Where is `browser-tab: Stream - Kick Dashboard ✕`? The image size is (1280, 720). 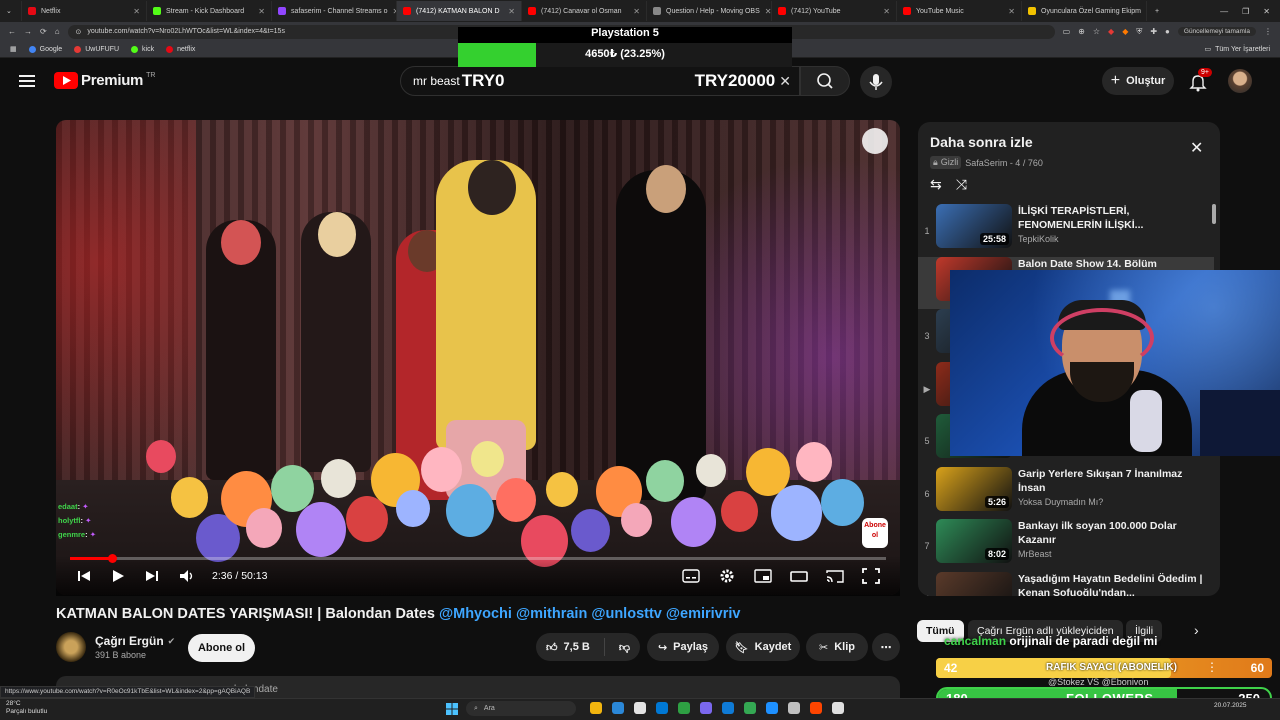 browser-tab: Stream - Kick Dashboard ✕ is located at coordinates (209, 11).